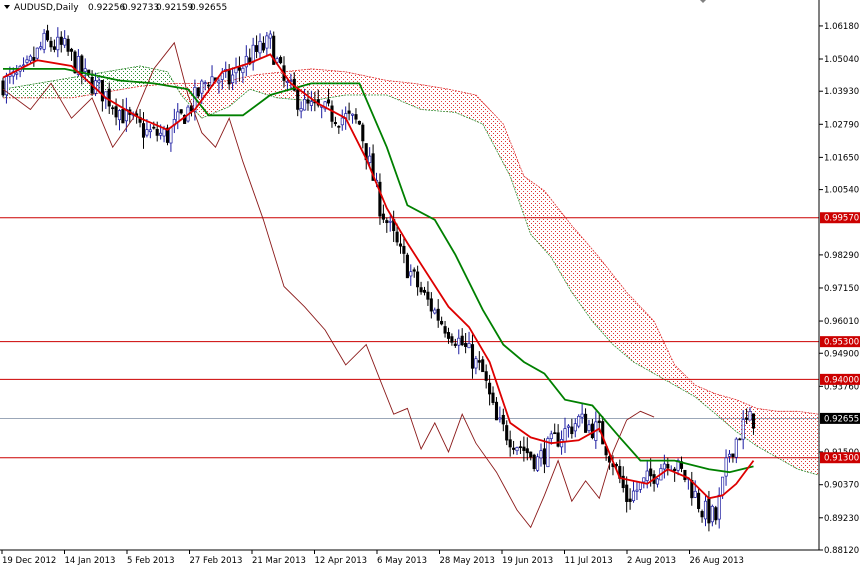  Describe the element at coordinates (841, 459) in the screenshot. I see `level-badge-label: 0.91300` at that location.